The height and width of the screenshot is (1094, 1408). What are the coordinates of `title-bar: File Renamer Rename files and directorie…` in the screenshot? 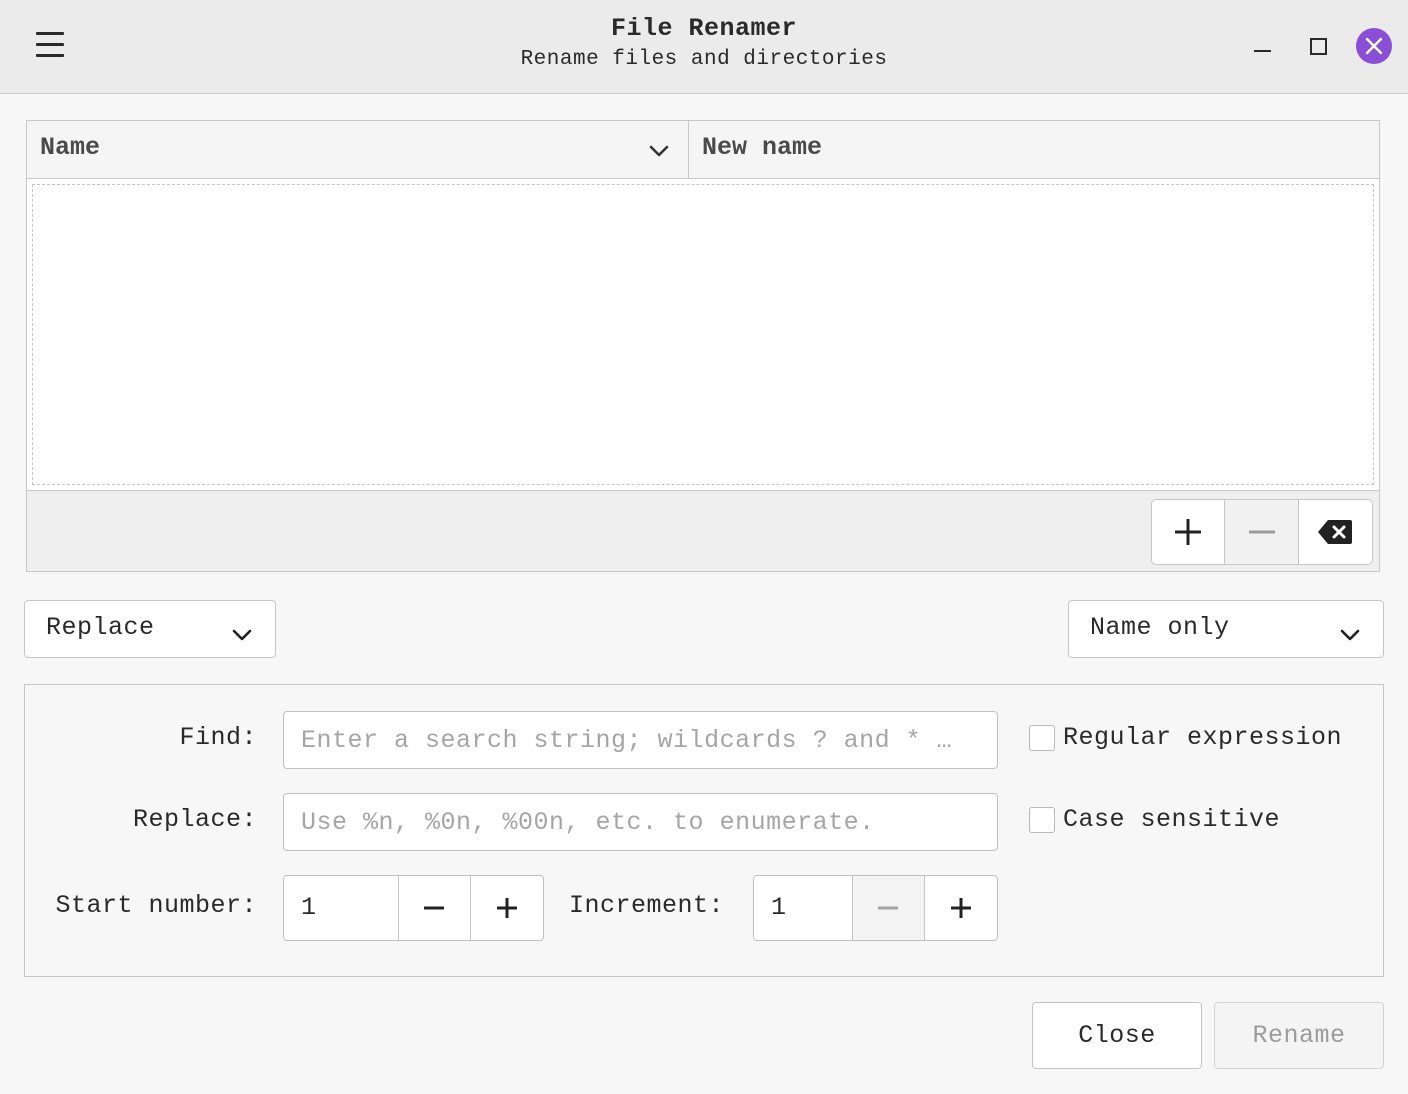 It's located at (704, 47).